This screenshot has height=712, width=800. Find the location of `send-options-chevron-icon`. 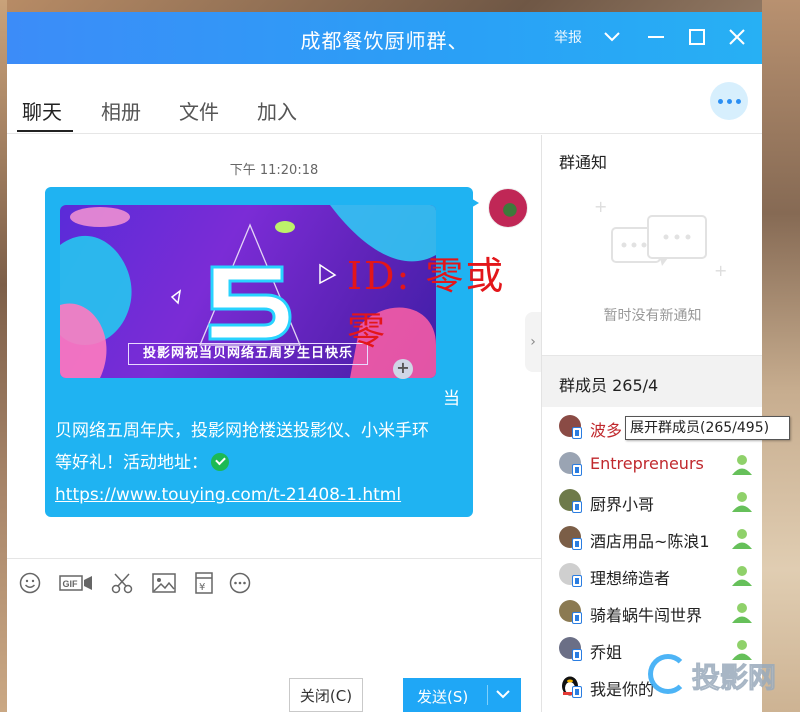

send-options-chevron-icon is located at coordinates (503, 696).